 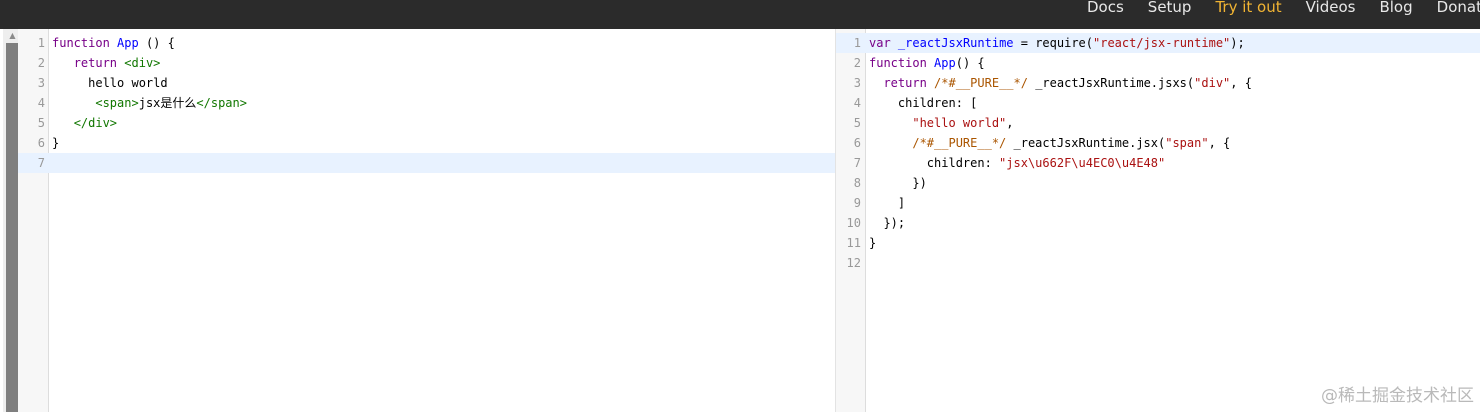 I want to click on nav-link-docs: Docs, so click(x=1105, y=7).